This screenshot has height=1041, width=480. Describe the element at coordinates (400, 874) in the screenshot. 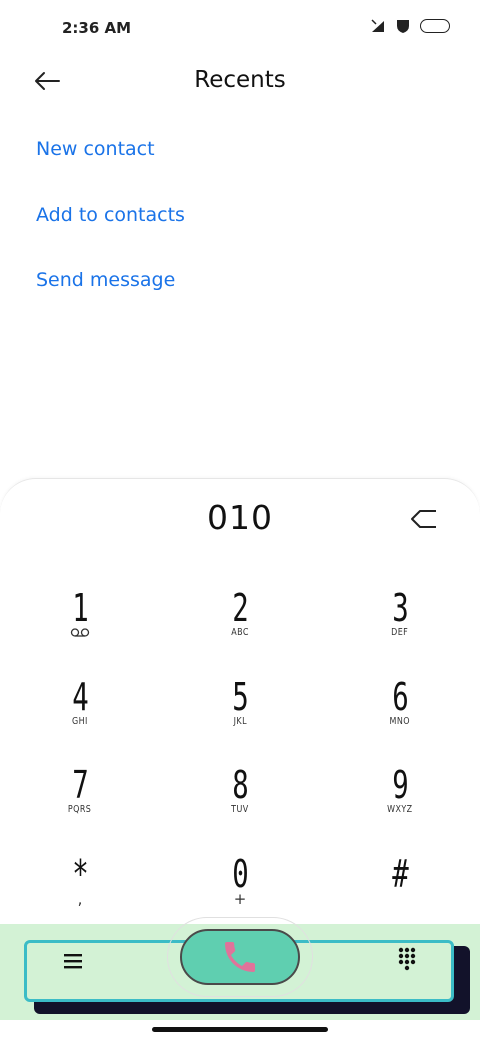

I see `key-digit: #` at that location.